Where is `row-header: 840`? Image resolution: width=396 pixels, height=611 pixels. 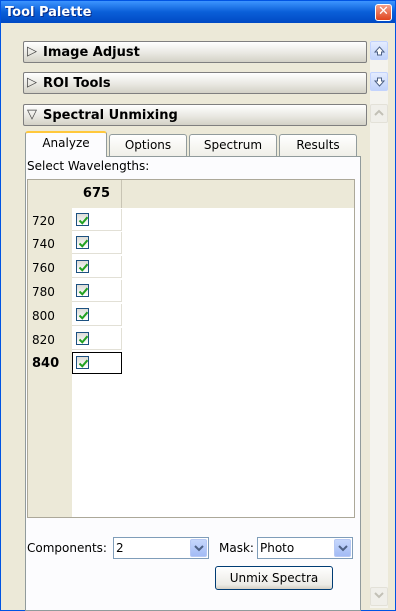
row-header: 840 is located at coordinates (46, 363).